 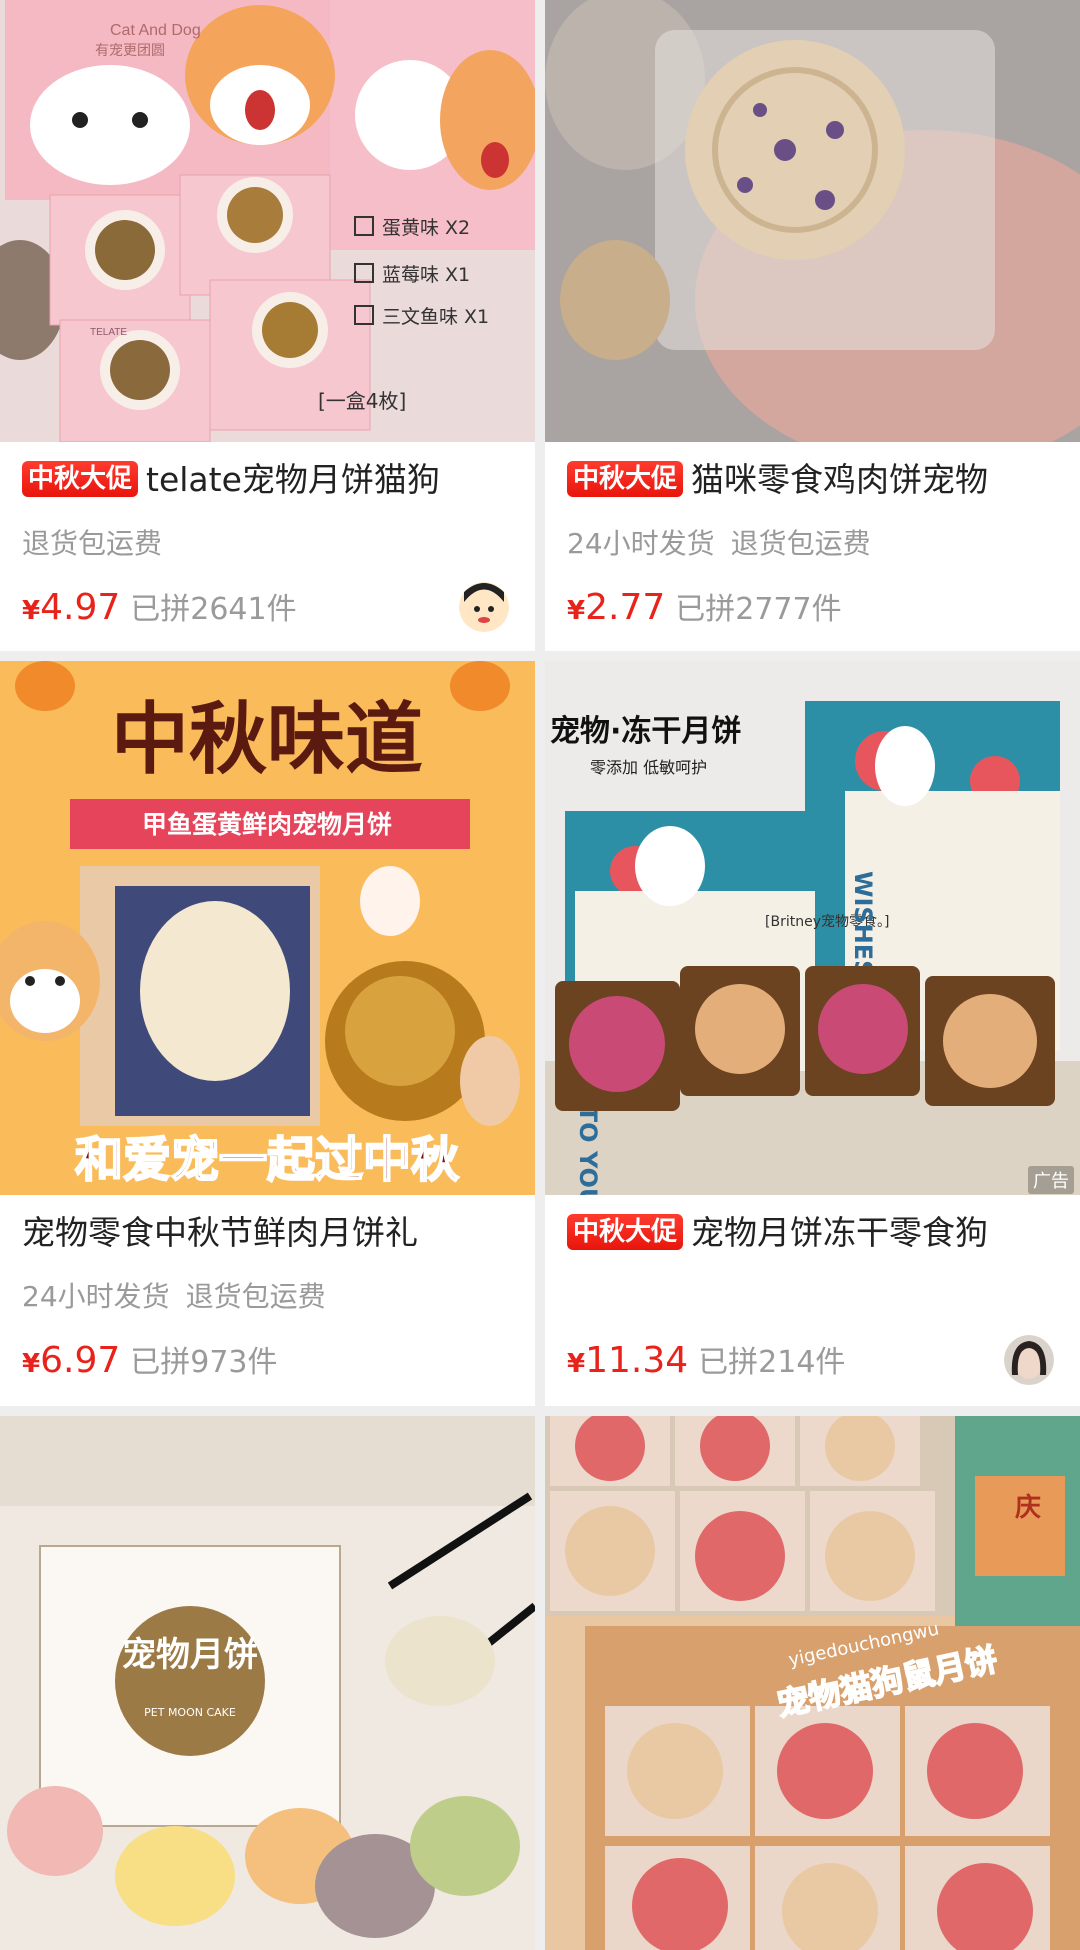 What do you see at coordinates (727, 544) in the screenshot?
I see `service-tags-2: 24小时发货 退货包运费` at bounding box center [727, 544].